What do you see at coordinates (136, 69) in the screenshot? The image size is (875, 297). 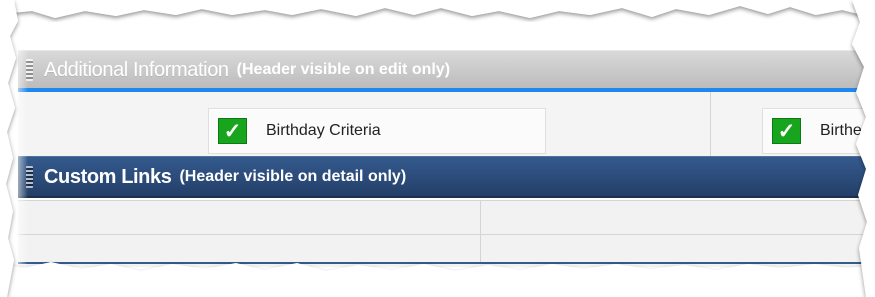 I see `additional-information-title: Additional Information` at bounding box center [136, 69].